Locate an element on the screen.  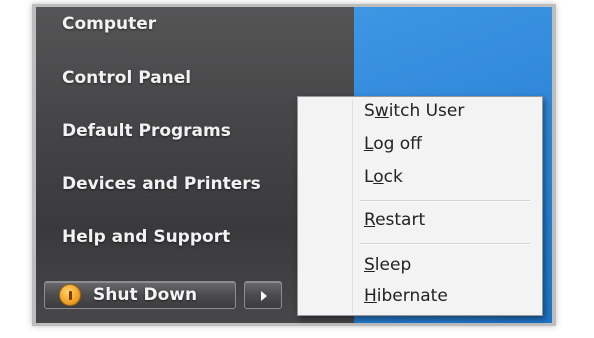
shutdown-area: Shut Down is located at coordinates (164, 296).